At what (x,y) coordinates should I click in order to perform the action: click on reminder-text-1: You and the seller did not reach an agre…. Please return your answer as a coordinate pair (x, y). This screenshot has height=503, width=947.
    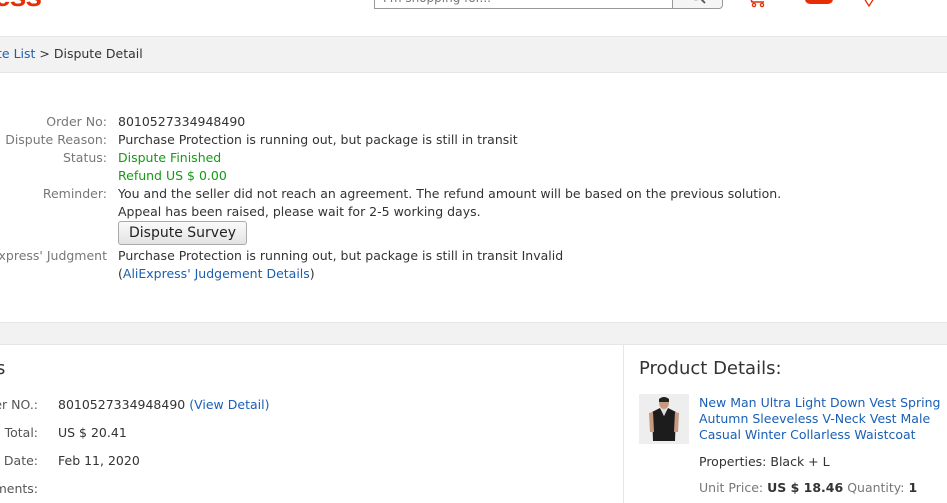
    Looking at the image, I should click on (450, 193).